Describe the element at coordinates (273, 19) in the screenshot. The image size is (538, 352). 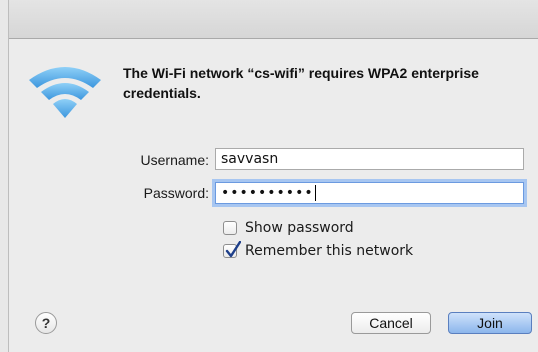
I see `dialog-titlebar` at that location.